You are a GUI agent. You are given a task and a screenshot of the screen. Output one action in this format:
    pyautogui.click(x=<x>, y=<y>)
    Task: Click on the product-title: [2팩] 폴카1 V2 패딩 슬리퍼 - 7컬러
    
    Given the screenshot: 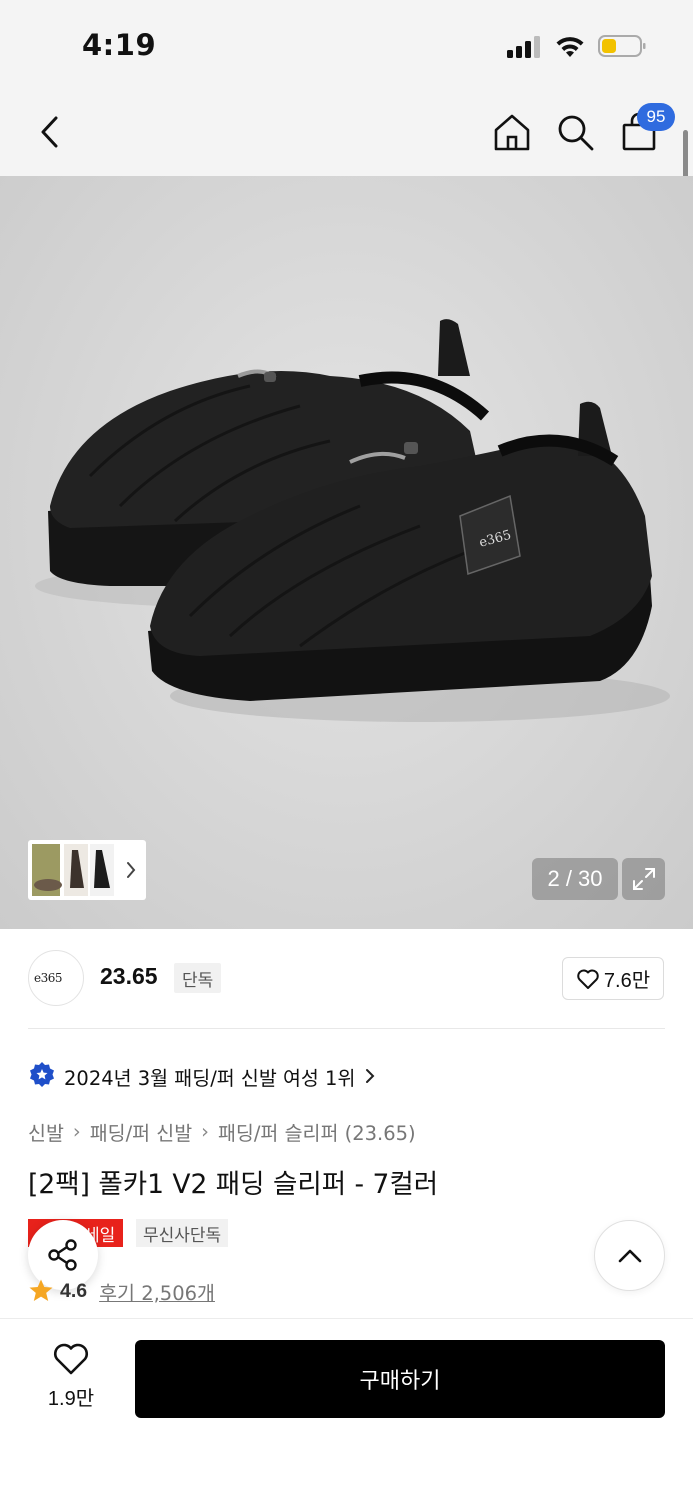 What is the action you would take?
    pyautogui.click(x=233, y=1184)
    